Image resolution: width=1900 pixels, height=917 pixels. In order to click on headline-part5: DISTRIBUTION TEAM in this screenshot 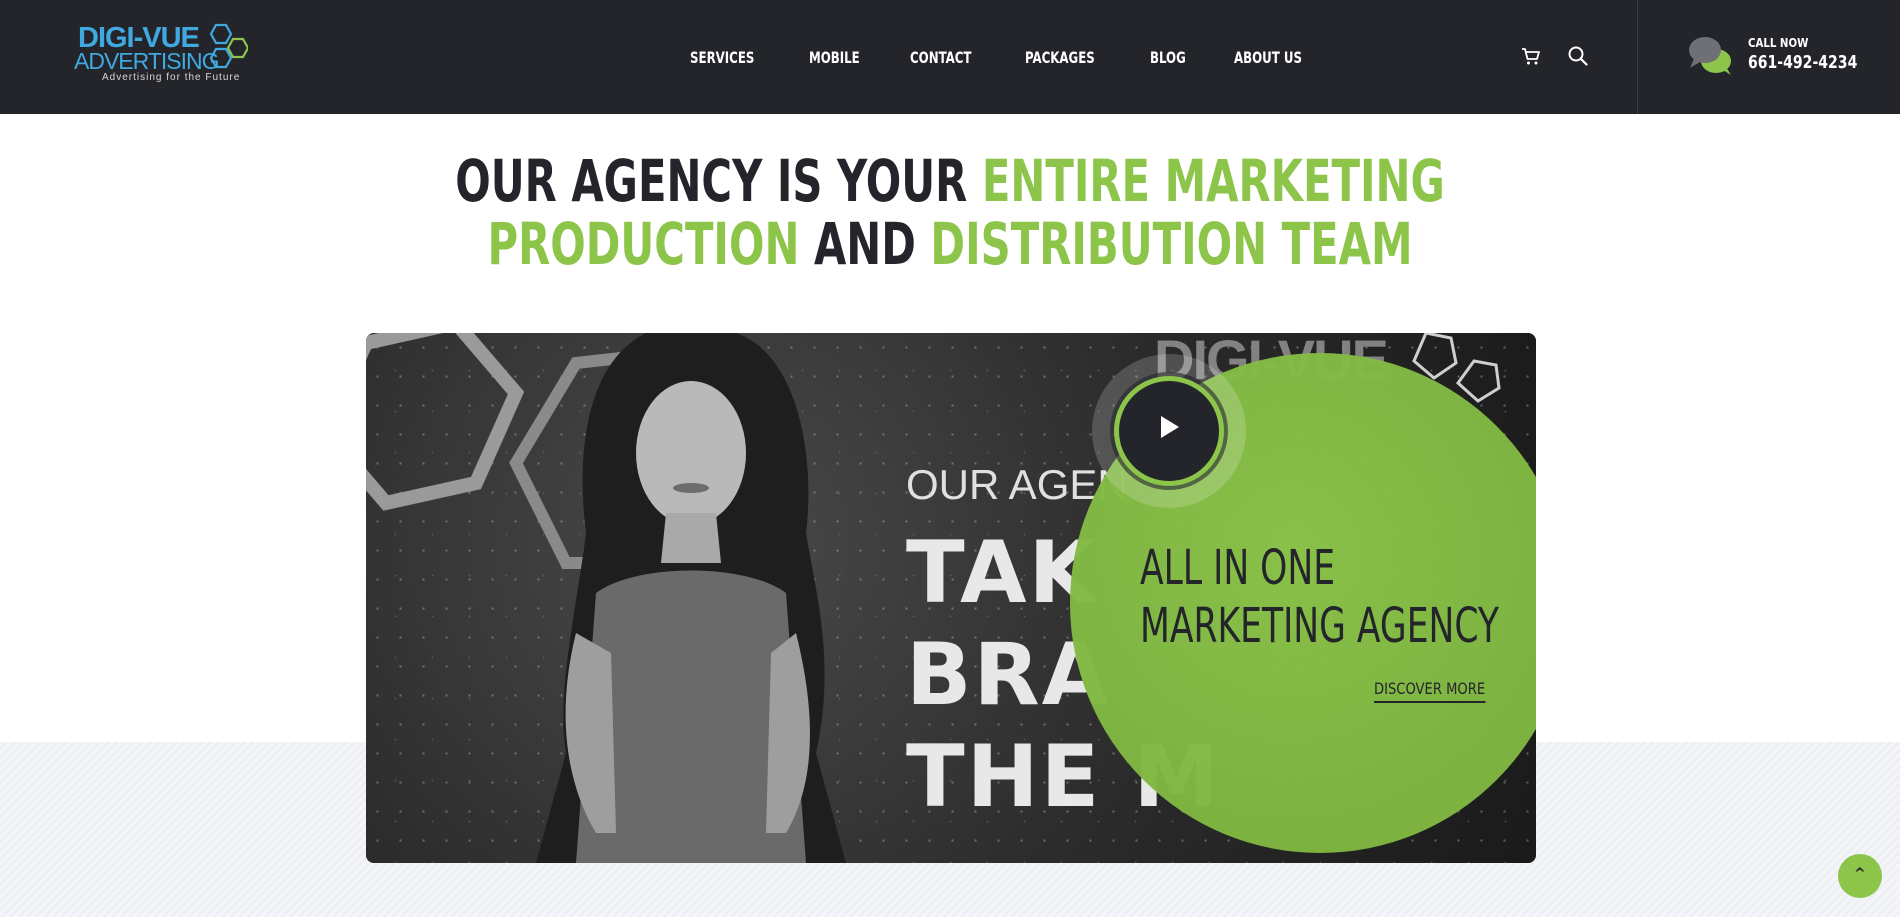, I will do `click(1171, 244)`.